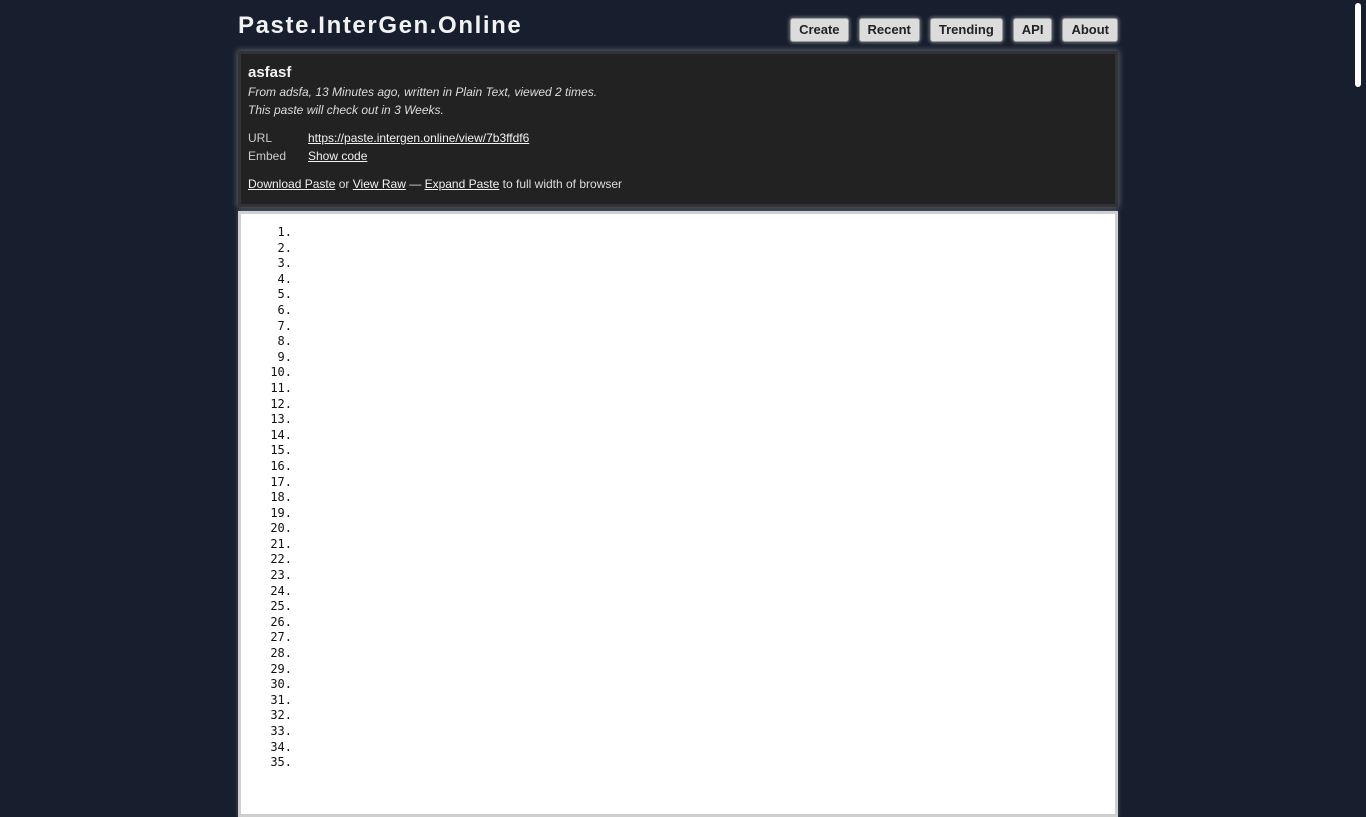  What do you see at coordinates (678, 249) in the screenshot?
I see `code-line: 2.` at bounding box center [678, 249].